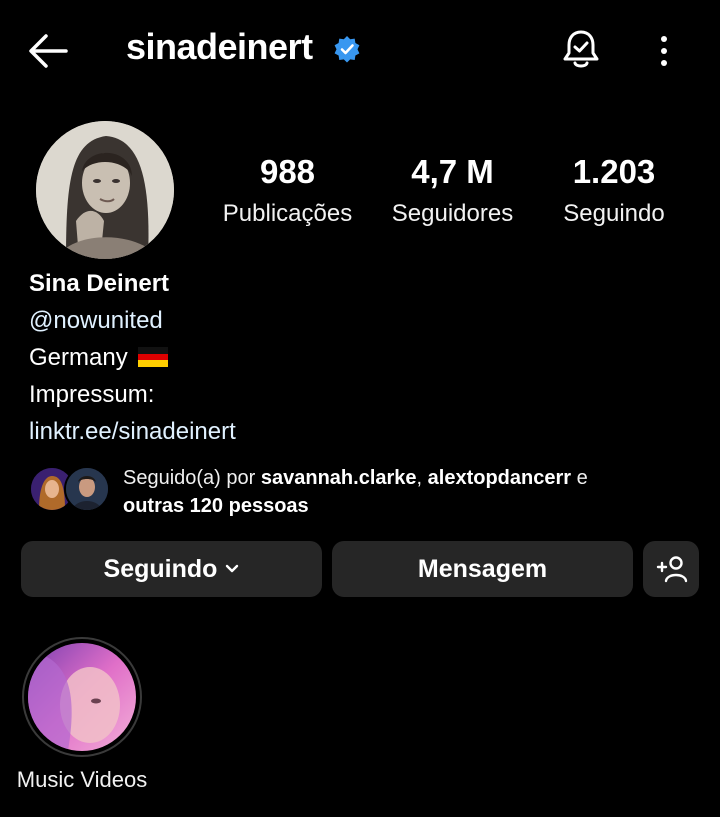 This screenshot has width=720, height=817. What do you see at coordinates (579, 478) in the screenshot?
I see `followed-by-conjunction: e` at bounding box center [579, 478].